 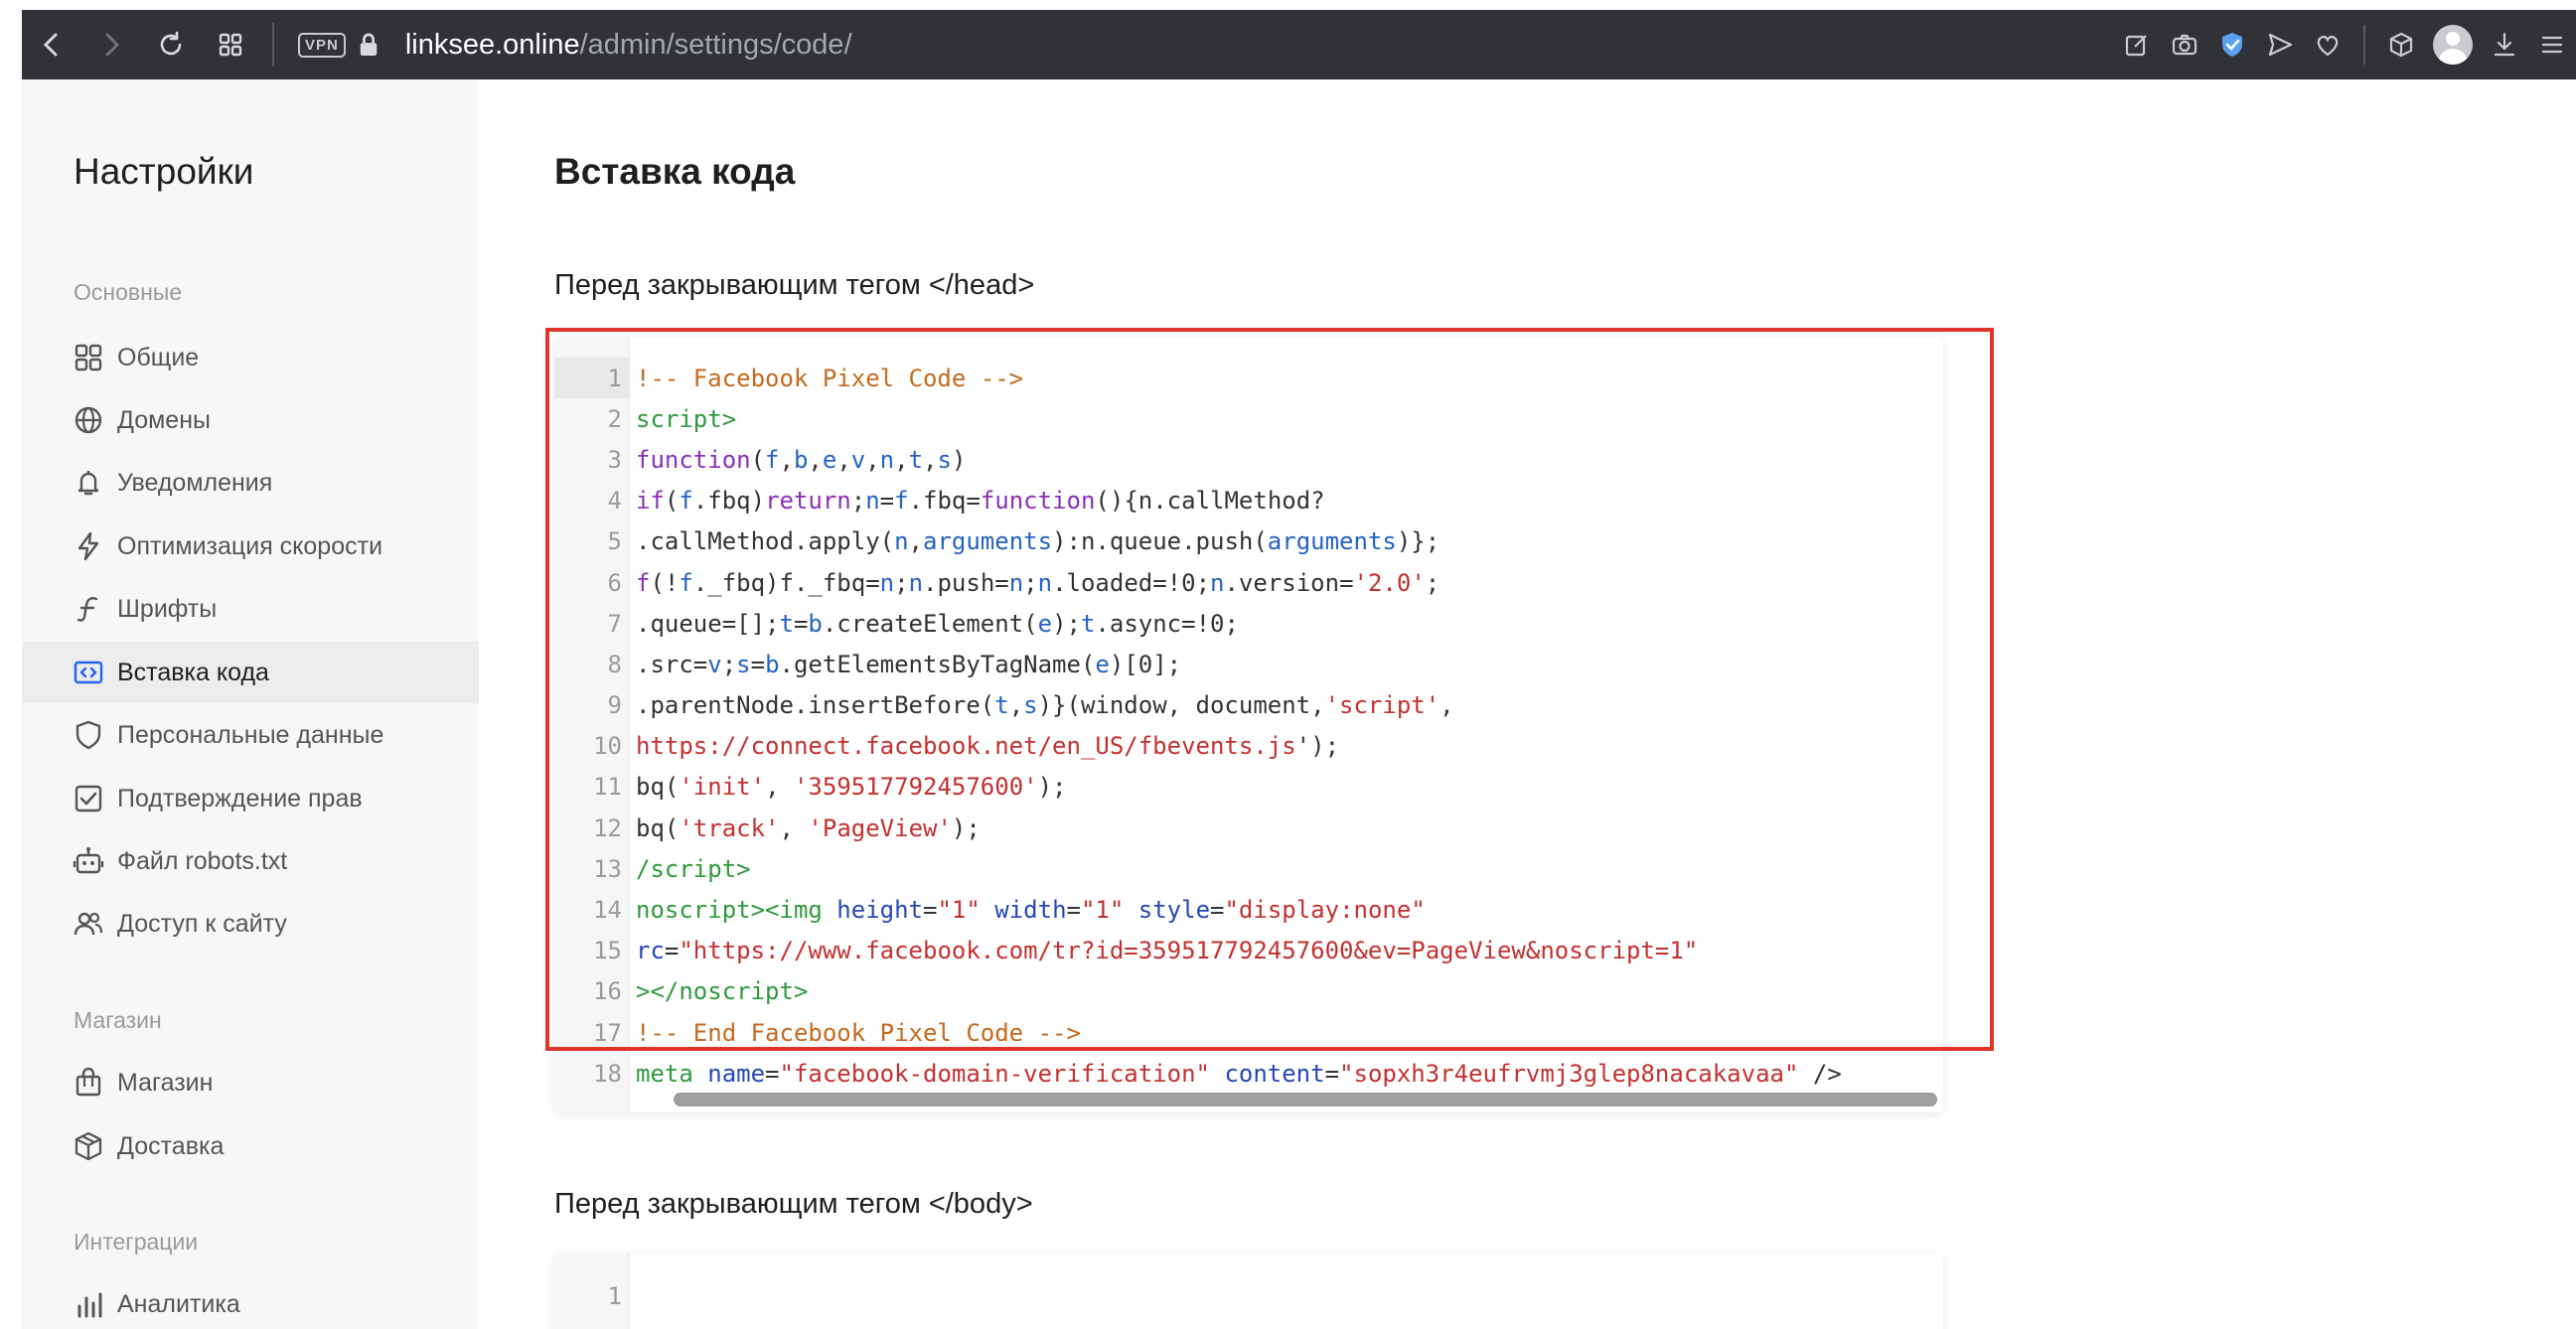 What do you see at coordinates (250, 1082) in the screenshot?
I see `sidebar-item-shop: Магазин` at bounding box center [250, 1082].